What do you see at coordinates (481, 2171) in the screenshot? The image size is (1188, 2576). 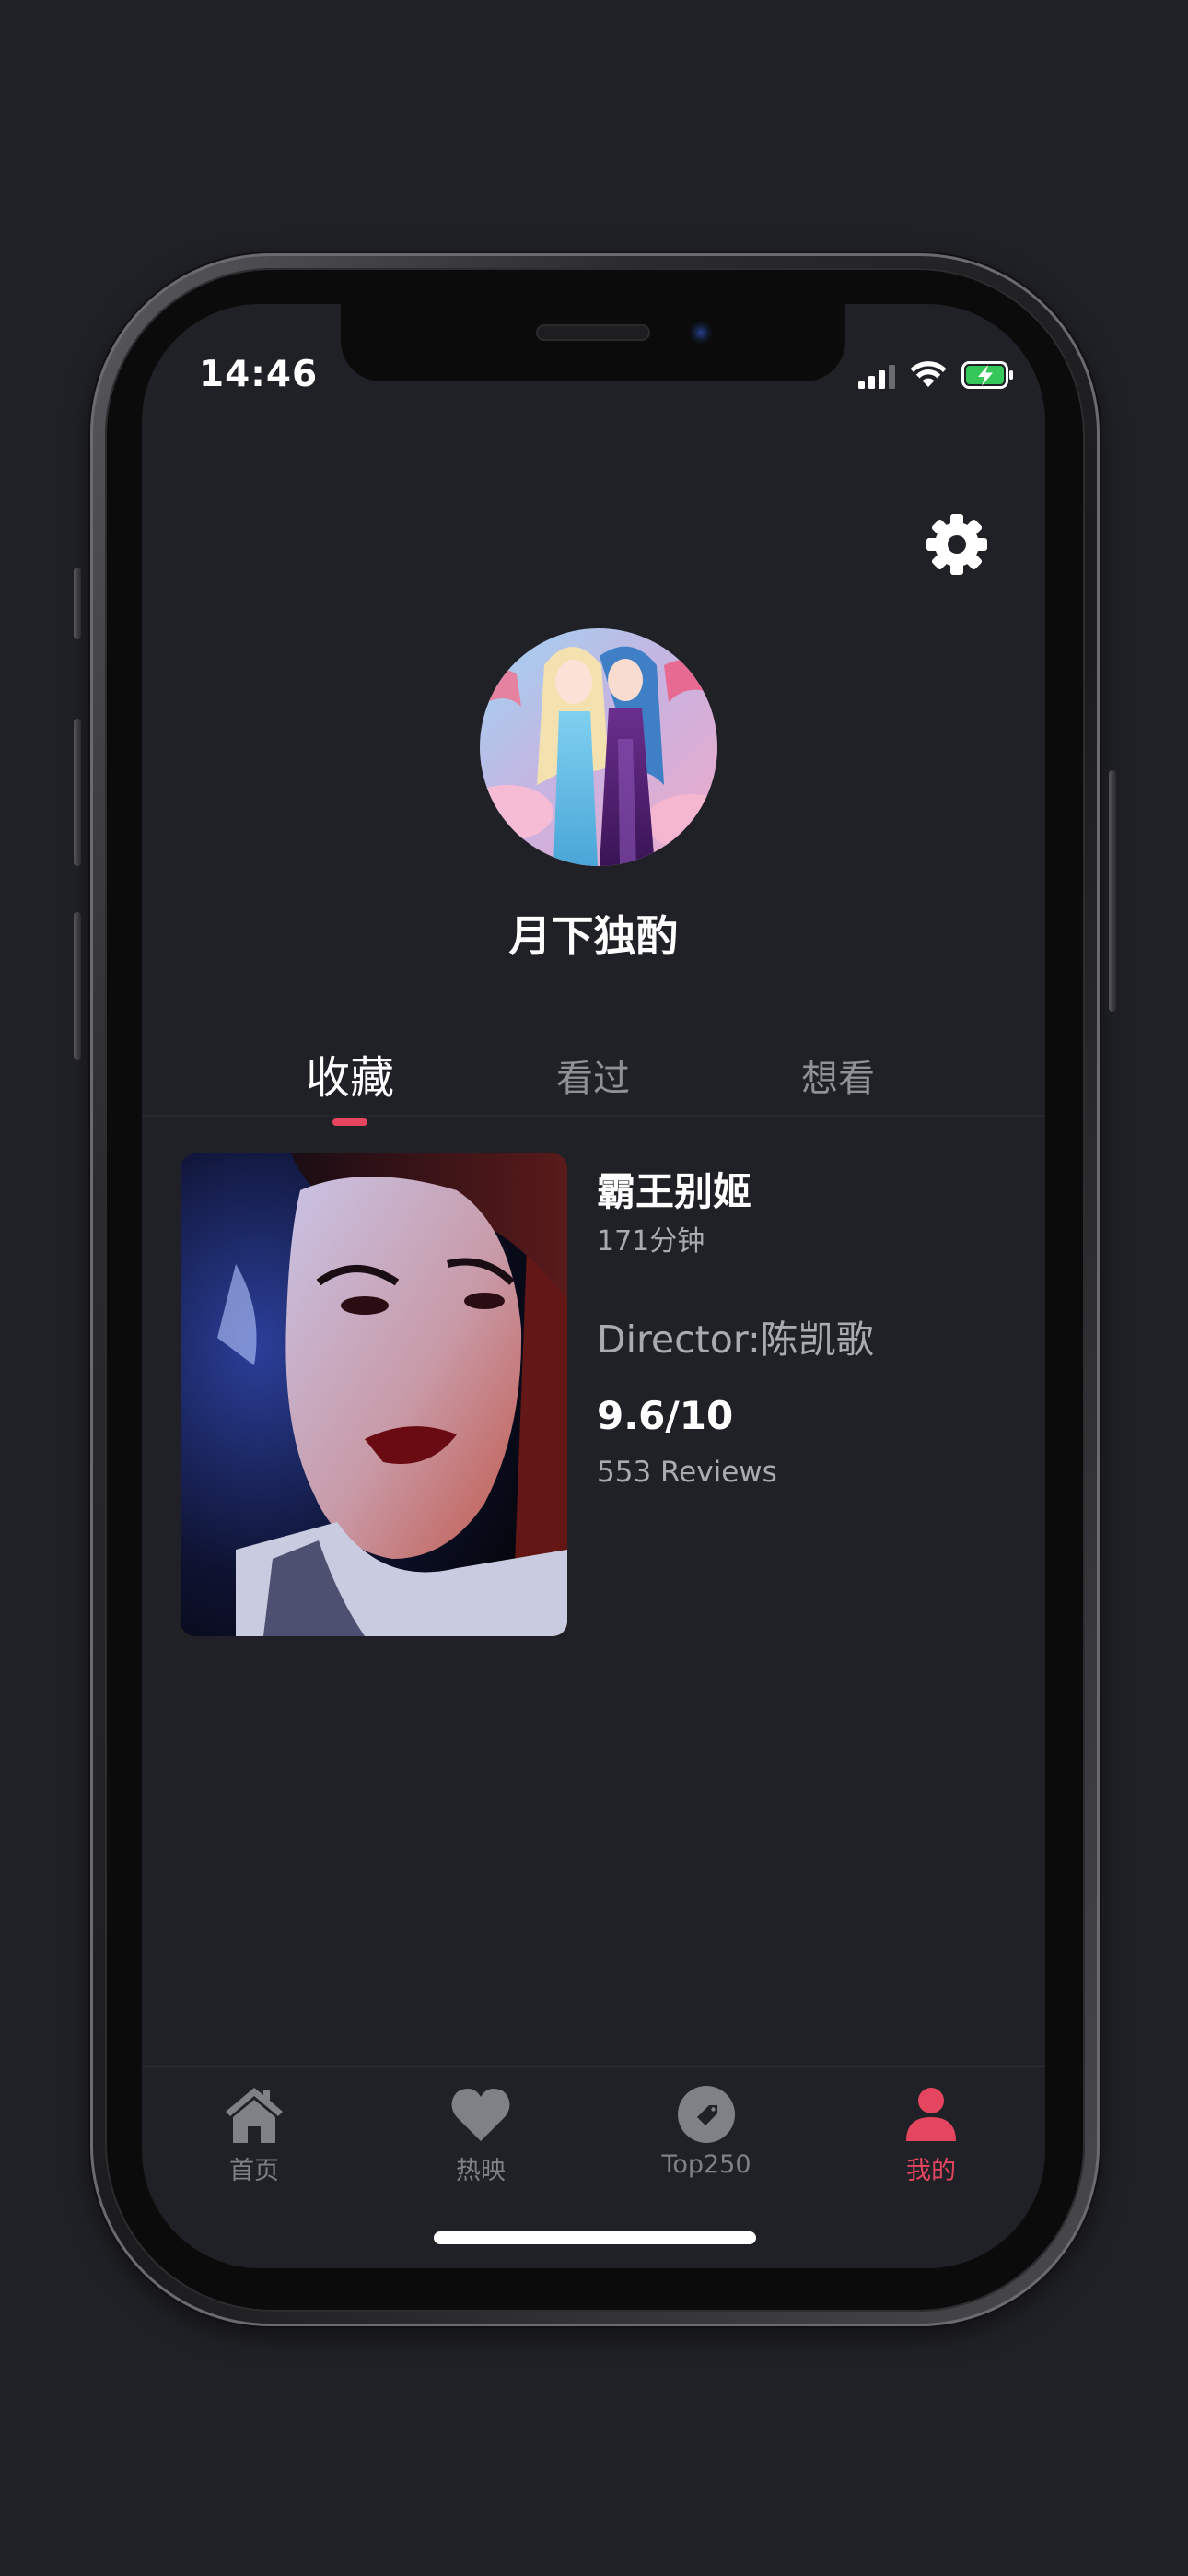 I see `nav-label: 热映` at bounding box center [481, 2171].